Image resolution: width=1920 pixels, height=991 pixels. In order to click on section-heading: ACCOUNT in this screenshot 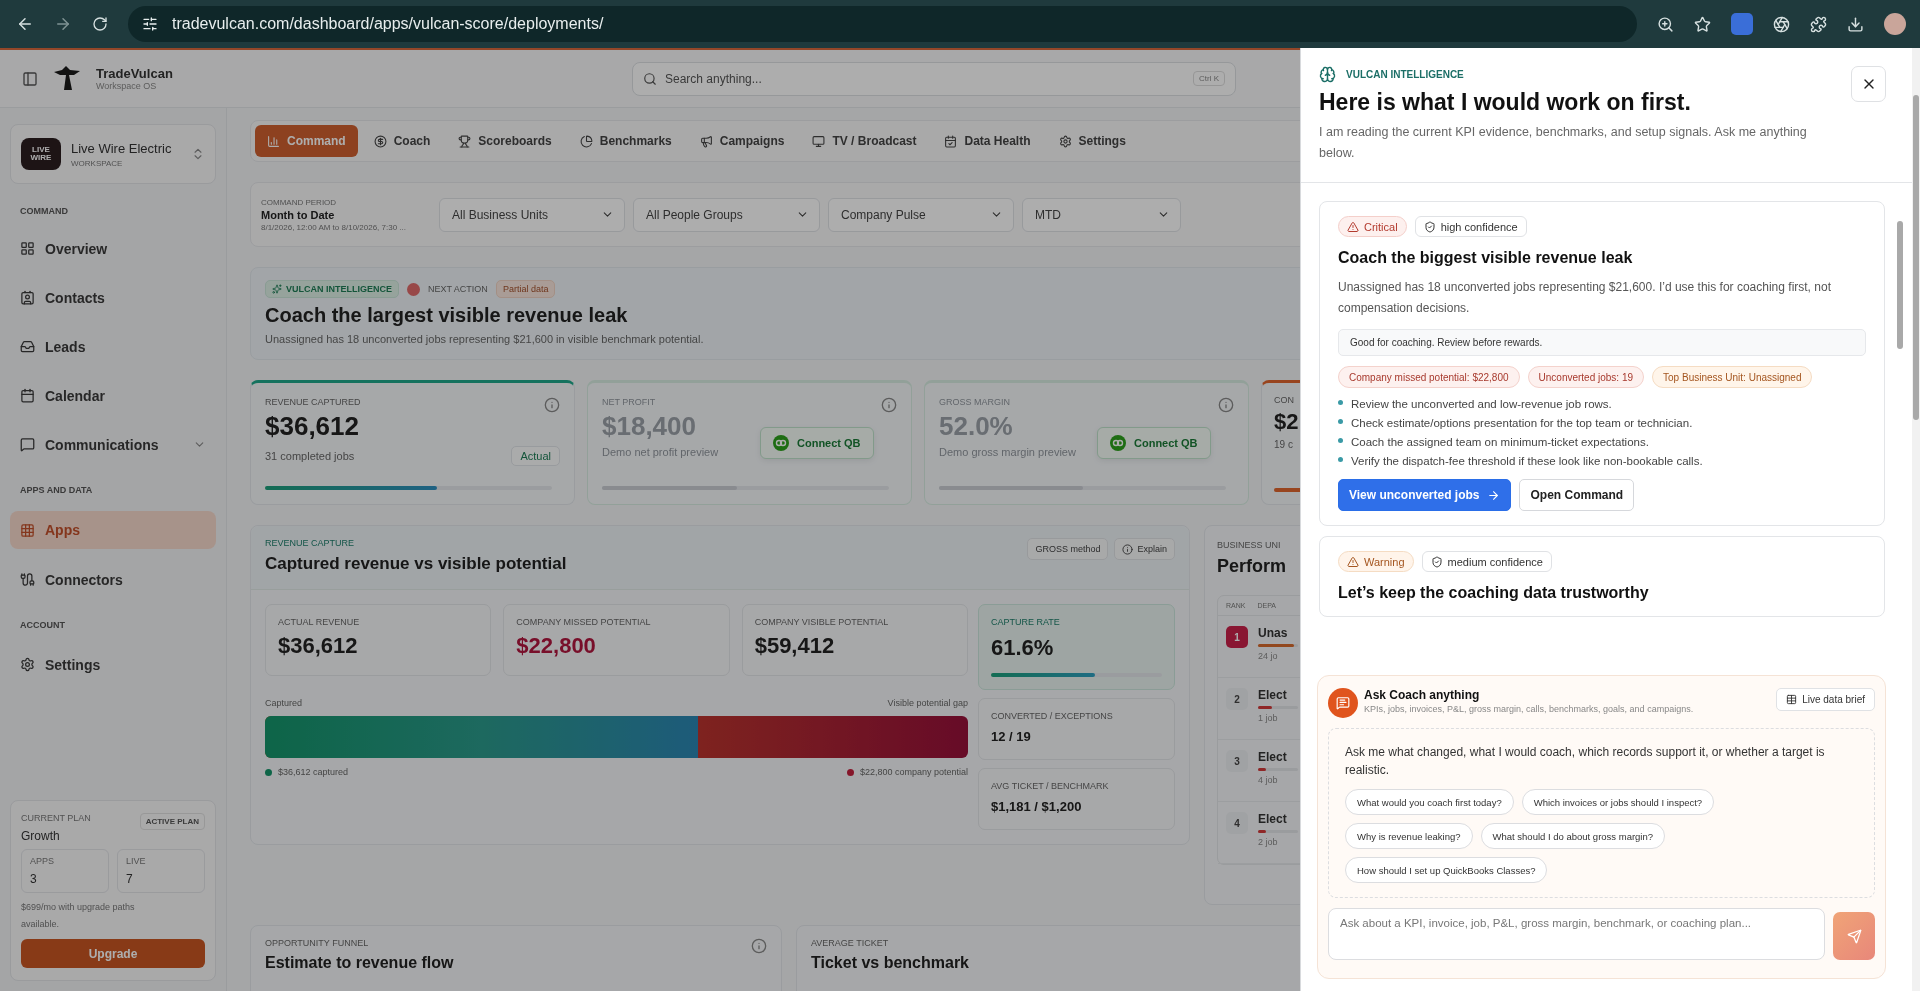, I will do `click(42, 625)`.